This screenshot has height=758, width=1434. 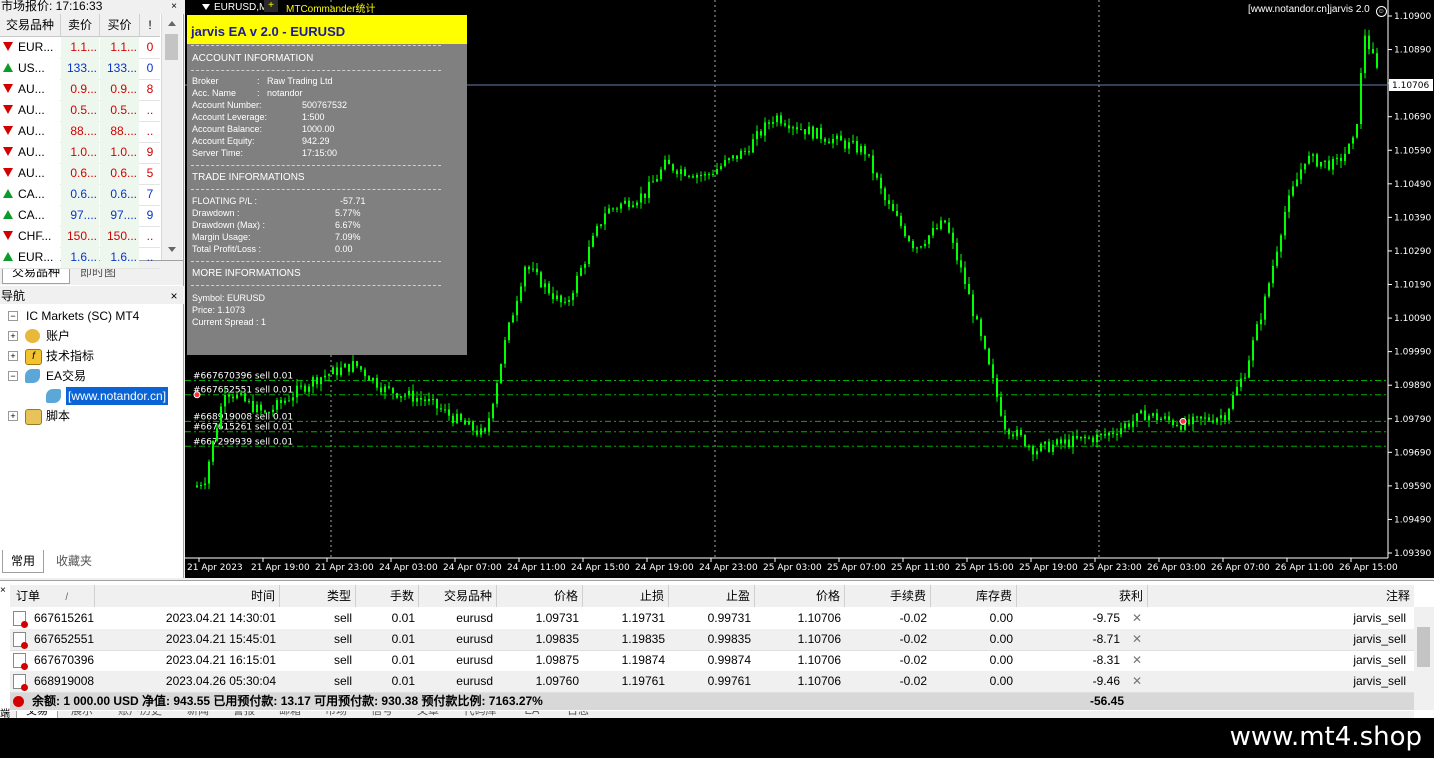 What do you see at coordinates (227, 129) in the screenshot?
I see `ea-account-label: Account Balance:` at bounding box center [227, 129].